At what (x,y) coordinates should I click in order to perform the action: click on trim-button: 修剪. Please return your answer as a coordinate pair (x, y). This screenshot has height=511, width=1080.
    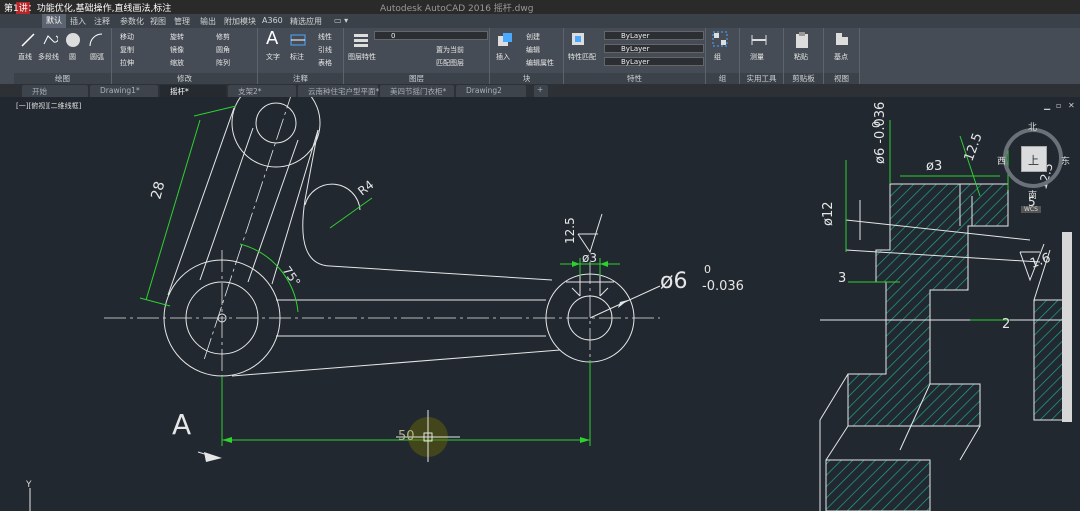
    Looking at the image, I should click on (223, 37).